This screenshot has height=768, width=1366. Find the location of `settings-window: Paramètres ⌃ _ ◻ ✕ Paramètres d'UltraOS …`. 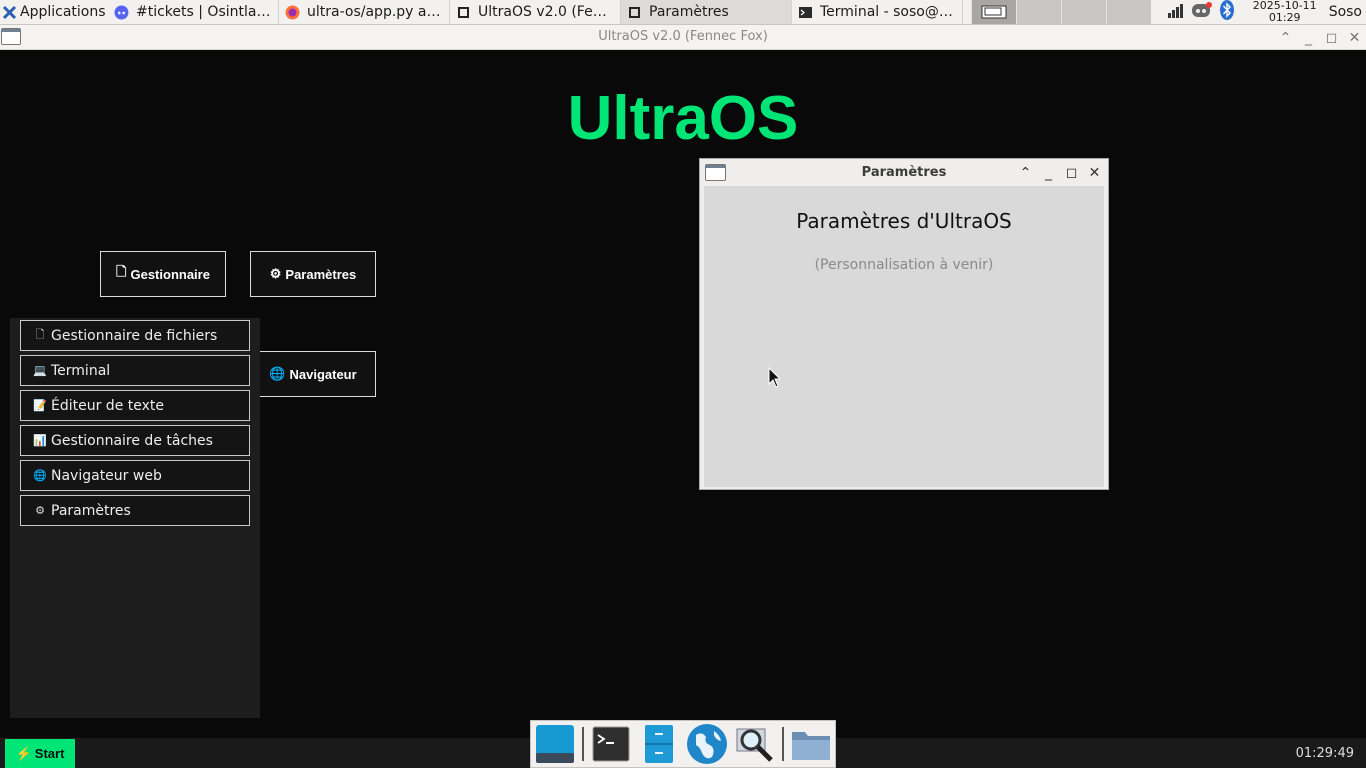

settings-window: Paramètres ⌃ _ ◻ ✕ Paramètres d'UltraOS … is located at coordinates (904, 324).